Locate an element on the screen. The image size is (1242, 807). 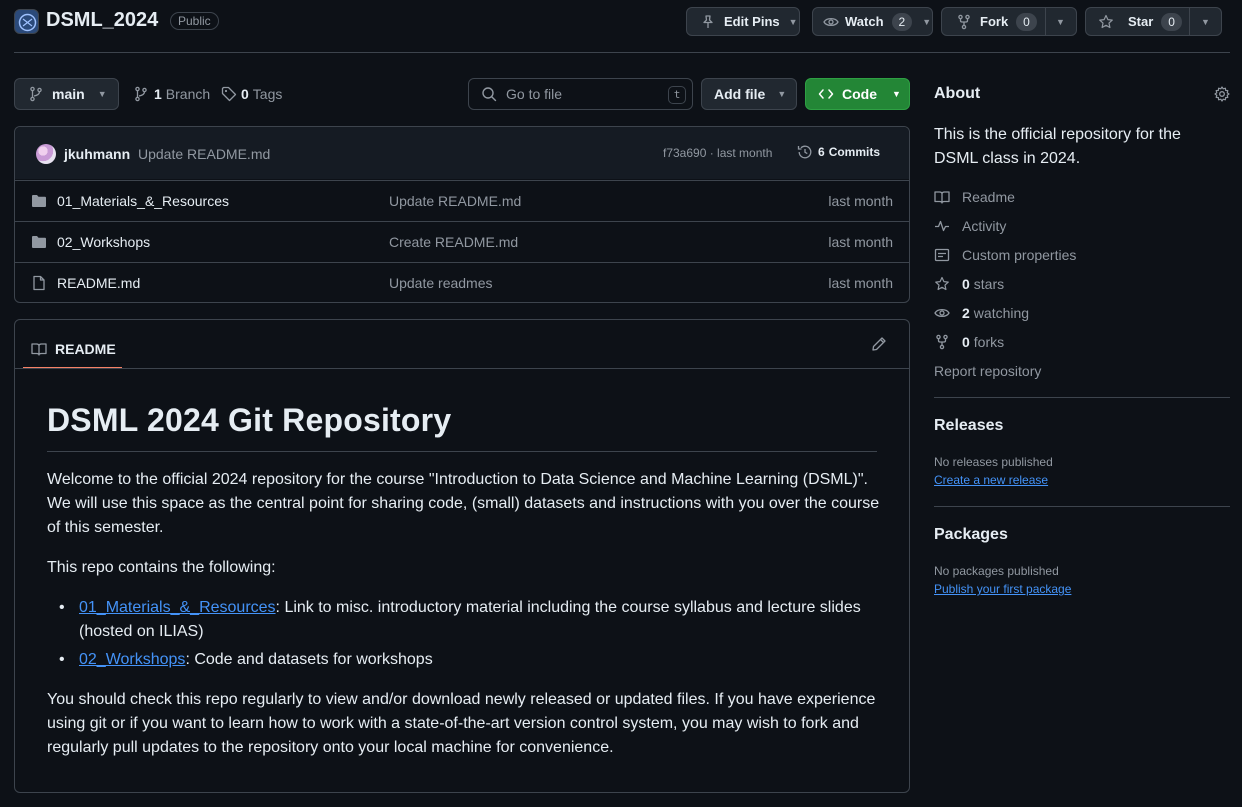
commit-message: Update README.md is located at coordinates (204, 154).